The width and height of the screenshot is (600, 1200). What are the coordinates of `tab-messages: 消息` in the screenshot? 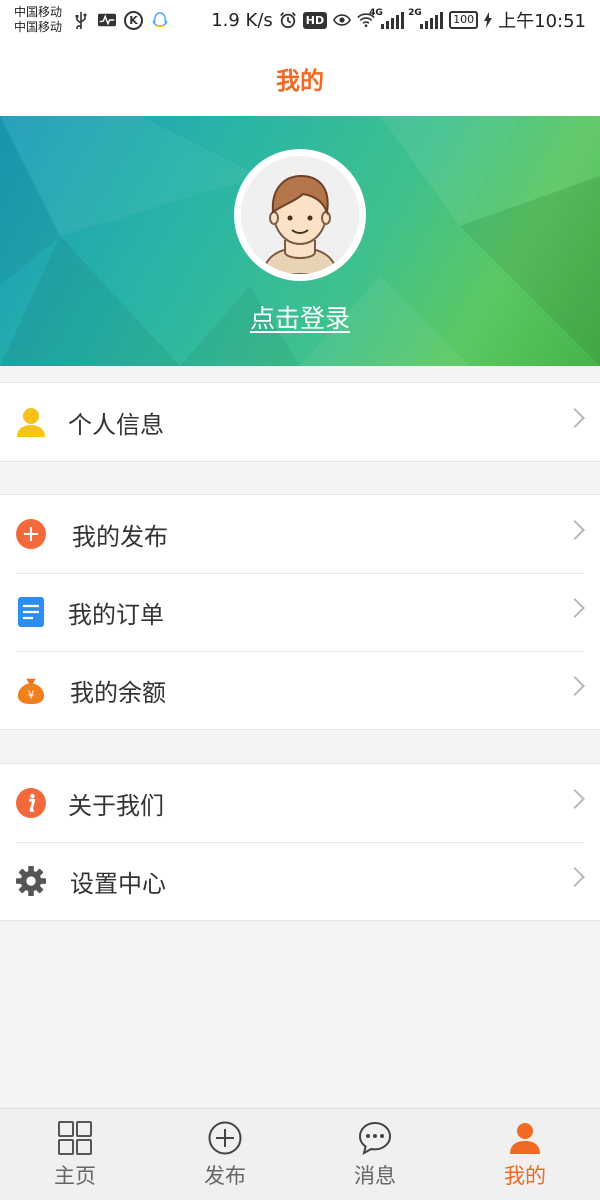 It's located at (375, 1154).